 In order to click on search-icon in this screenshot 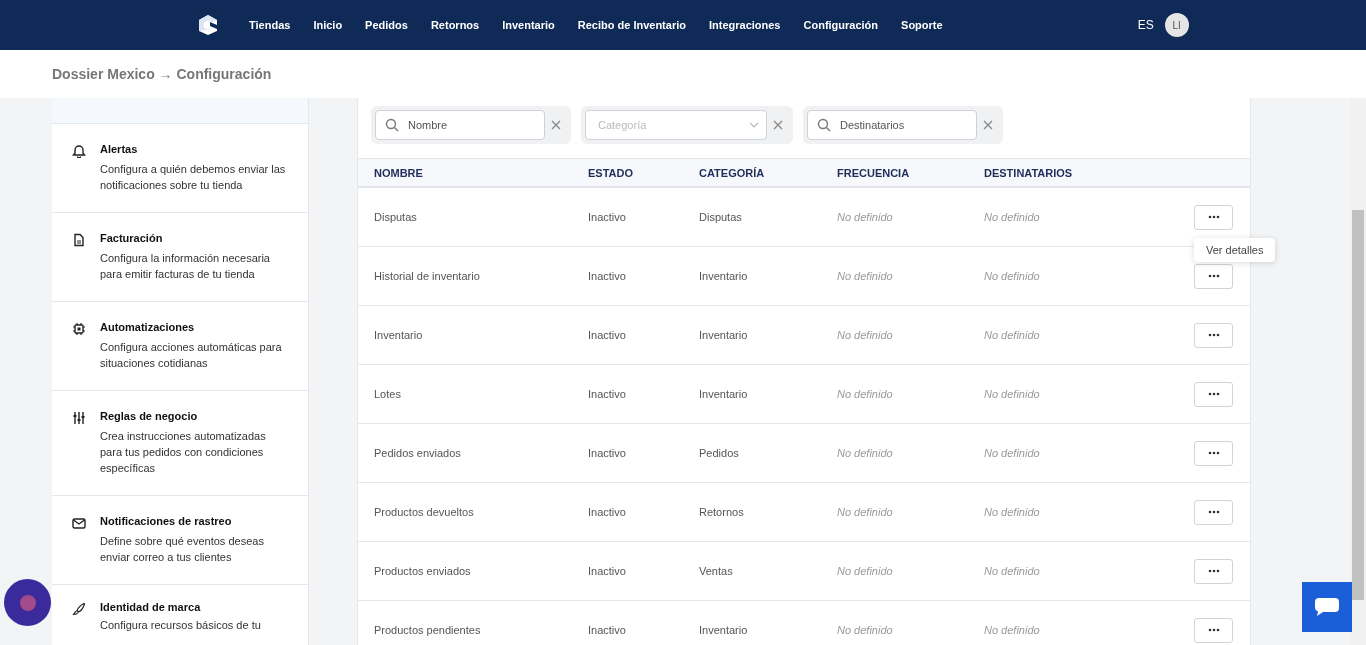, I will do `click(824, 125)`.